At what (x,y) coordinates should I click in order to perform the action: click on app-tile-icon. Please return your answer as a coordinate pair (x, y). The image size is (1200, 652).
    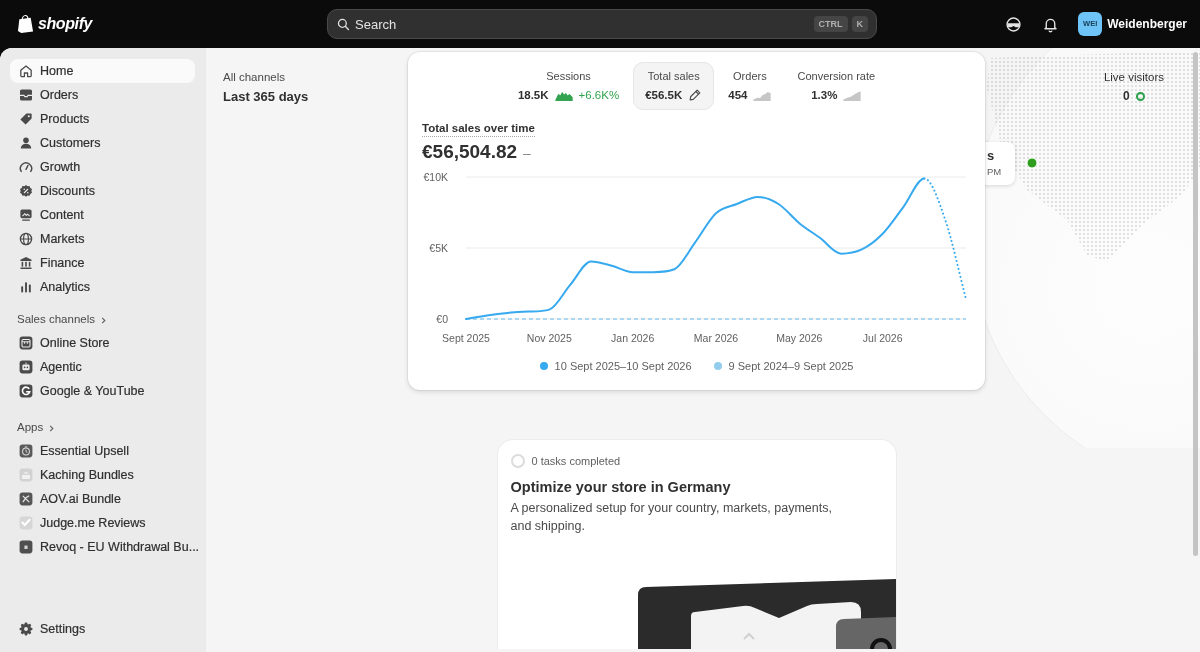
    Looking at the image, I should click on (26, 547).